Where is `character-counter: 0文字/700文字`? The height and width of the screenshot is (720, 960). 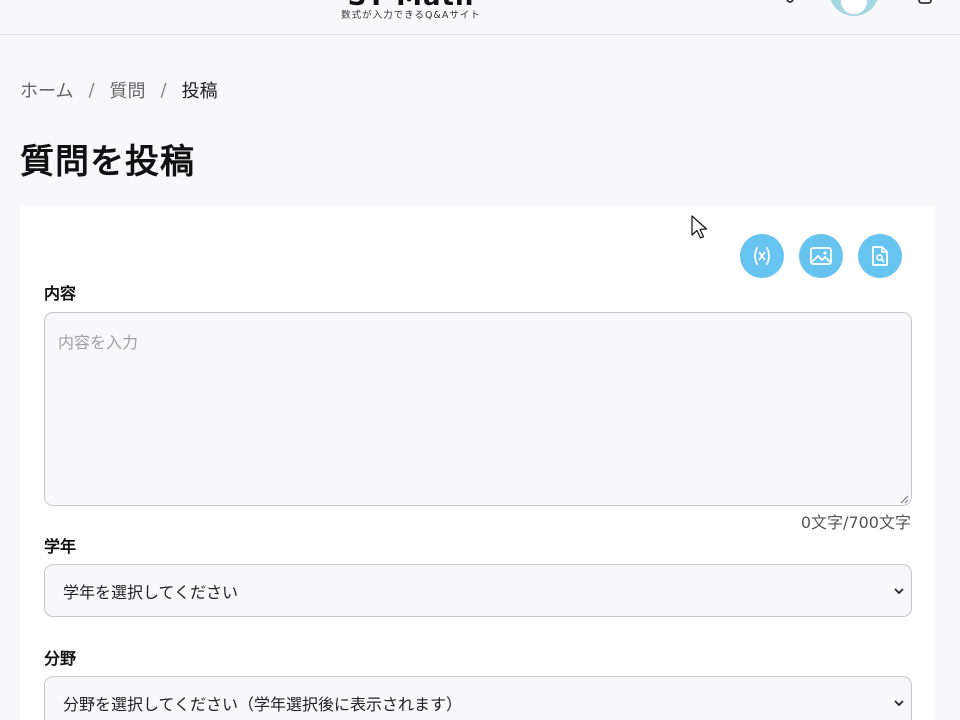
character-counter: 0文字/700文字 is located at coordinates (855, 522).